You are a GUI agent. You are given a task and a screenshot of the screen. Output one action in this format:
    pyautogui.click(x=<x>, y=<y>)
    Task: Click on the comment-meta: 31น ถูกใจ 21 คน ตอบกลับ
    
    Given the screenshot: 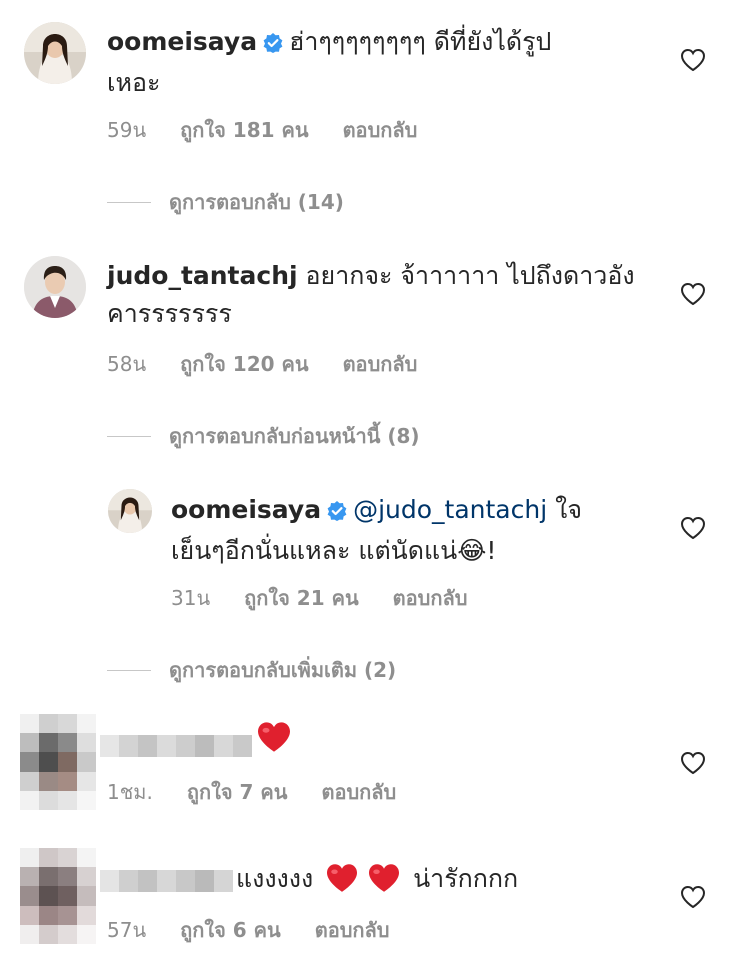 What is the action you would take?
    pyautogui.click(x=336, y=598)
    